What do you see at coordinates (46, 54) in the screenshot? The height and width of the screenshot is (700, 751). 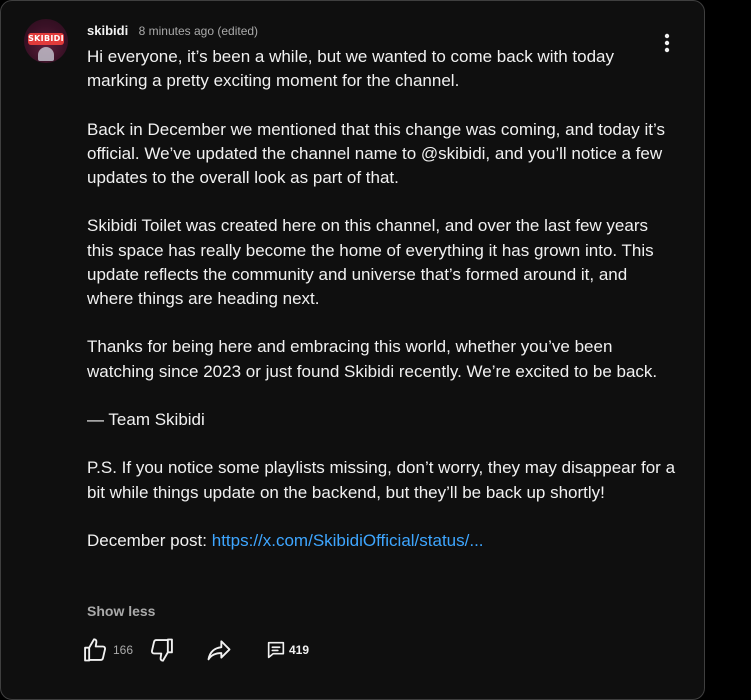 I see `avatar-figure` at bounding box center [46, 54].